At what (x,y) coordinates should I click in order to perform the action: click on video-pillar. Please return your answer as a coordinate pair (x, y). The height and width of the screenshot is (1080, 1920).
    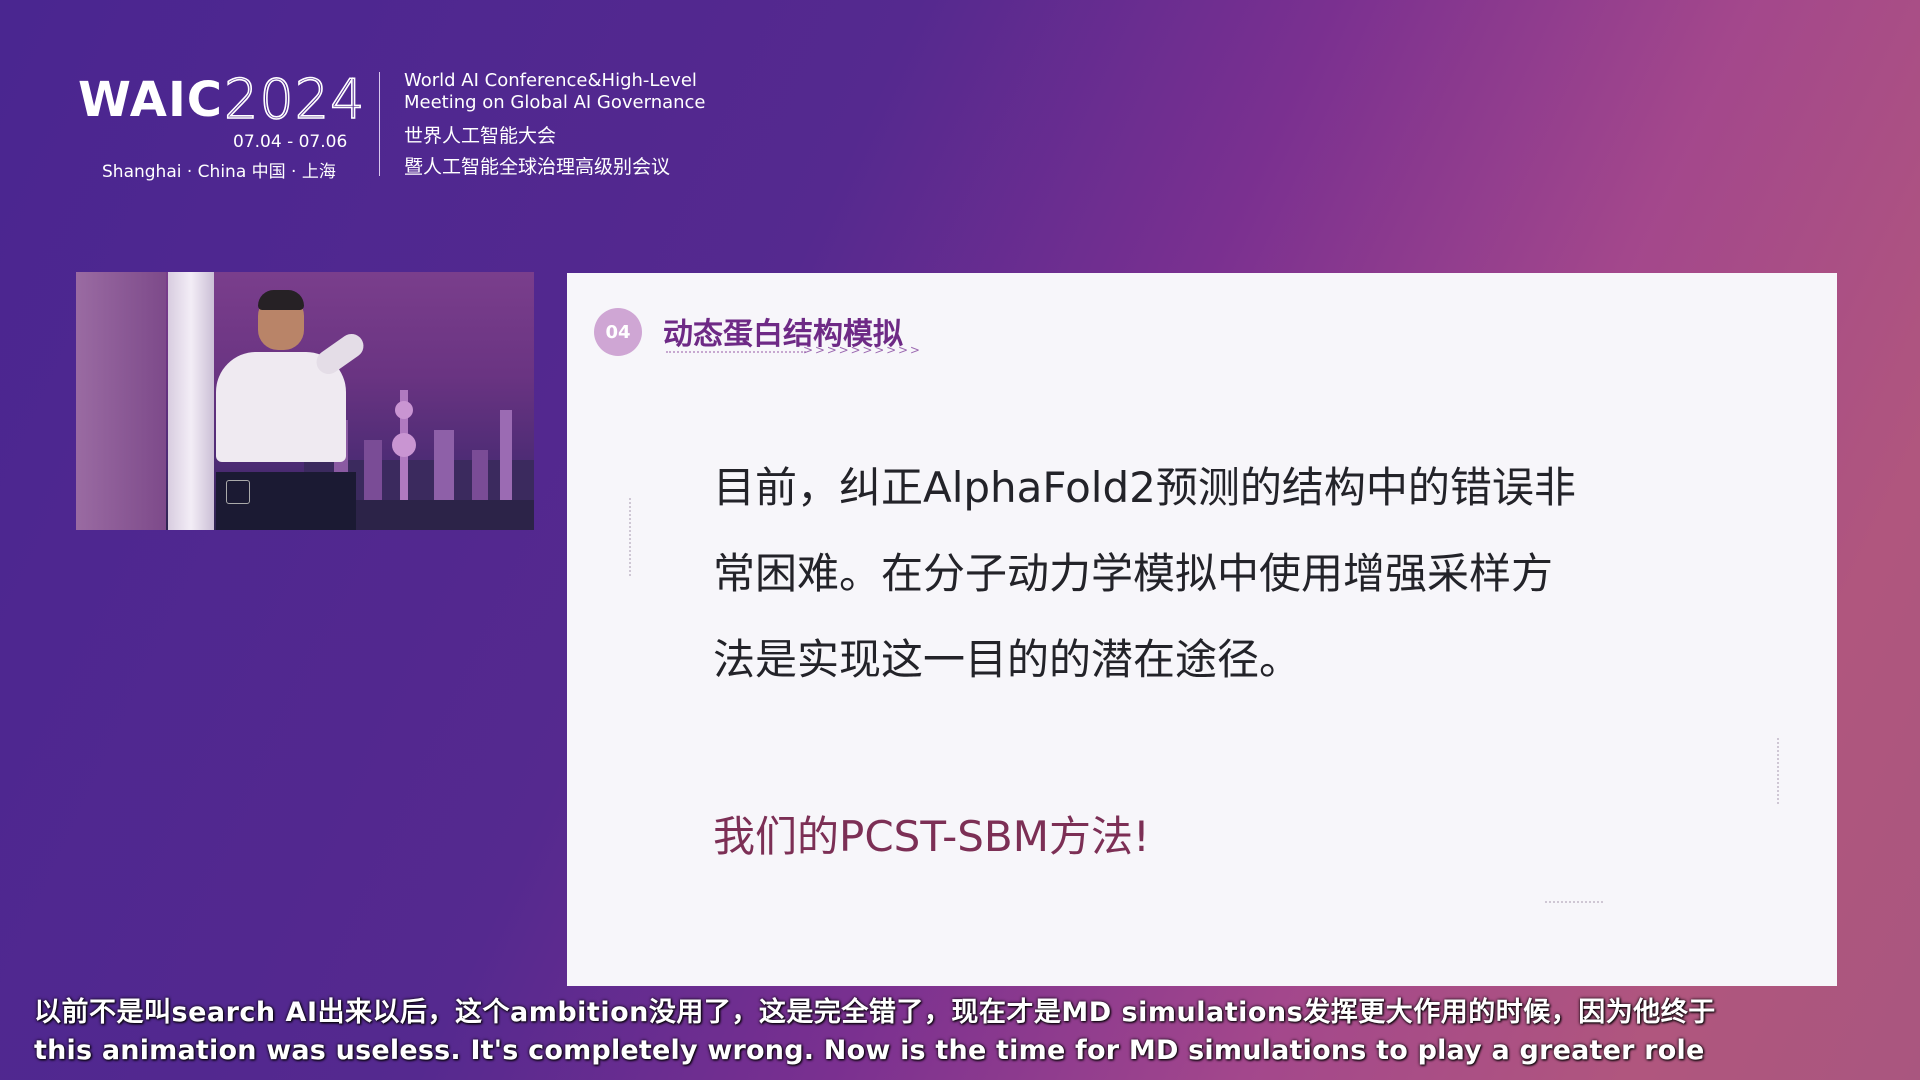
    Looking at the image, I should click on (191, 401).